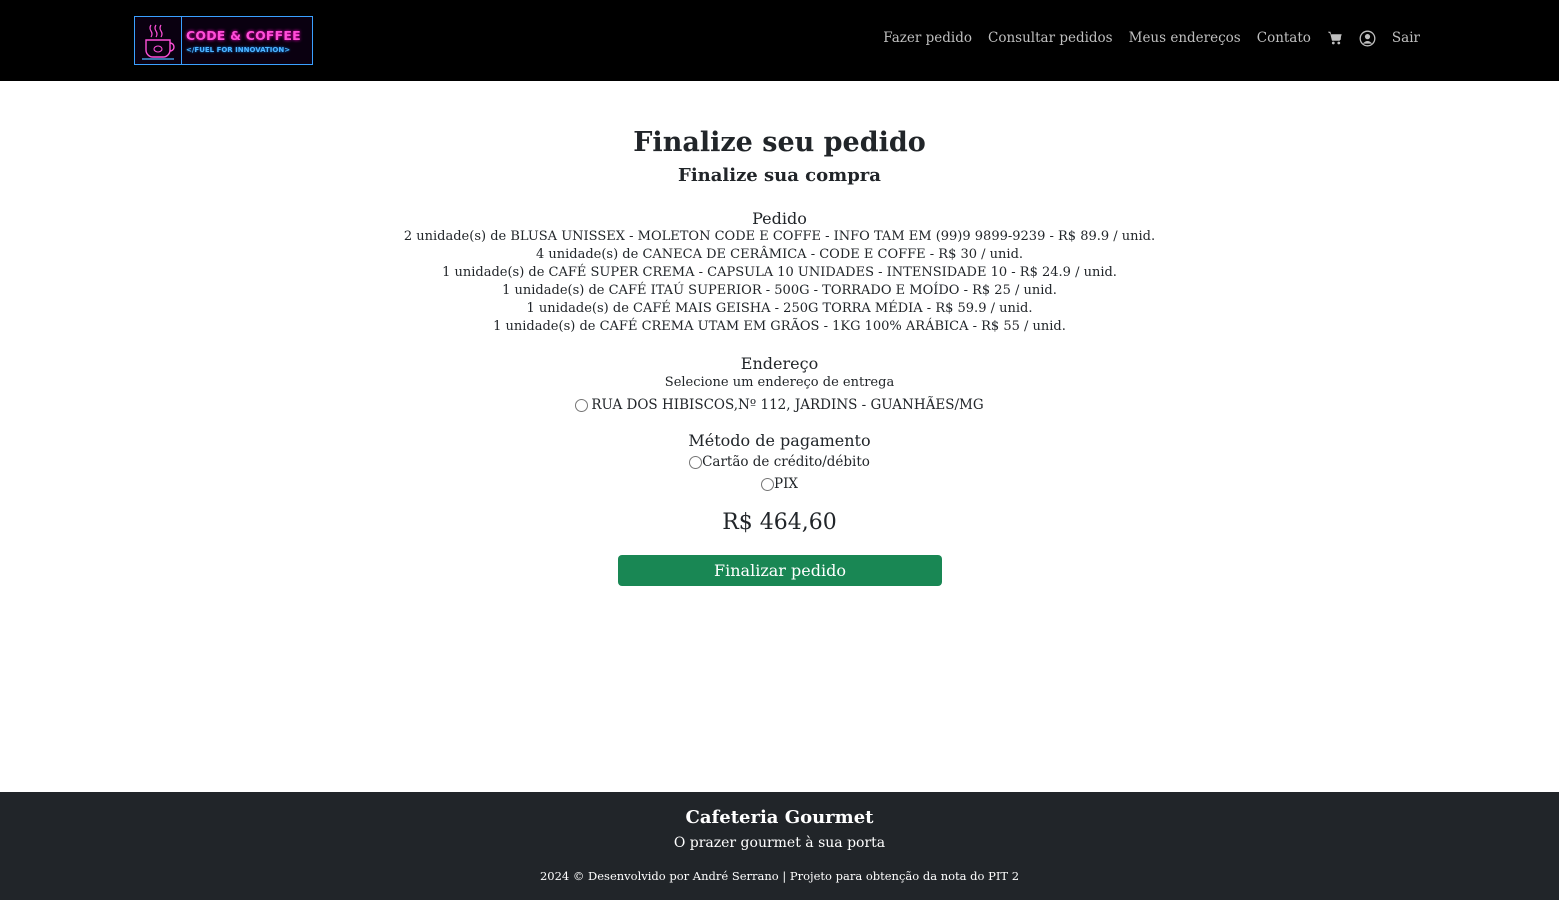 Image resolution: width=1559 pixels, height=900 pixels. I want to click on brand-logo-subtitle: </FUEL FOR INNOVATION>, so click(238, 49).